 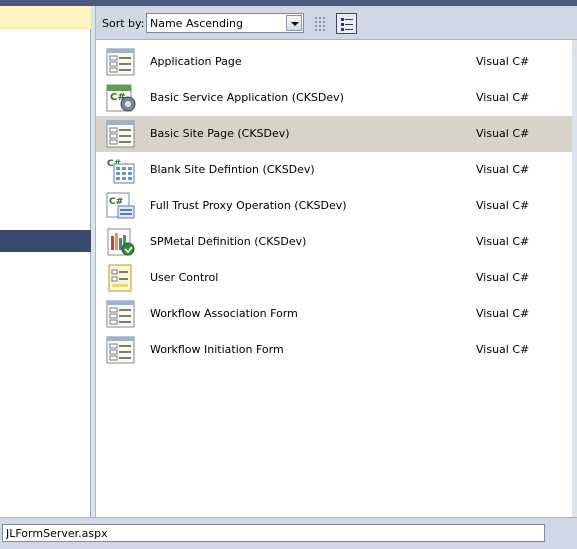 What do you see at coordinates (247, 97) in the screenshot?
I see `template-name: Basic Service Application (CKSDev)` at bounding box center [247, 97].